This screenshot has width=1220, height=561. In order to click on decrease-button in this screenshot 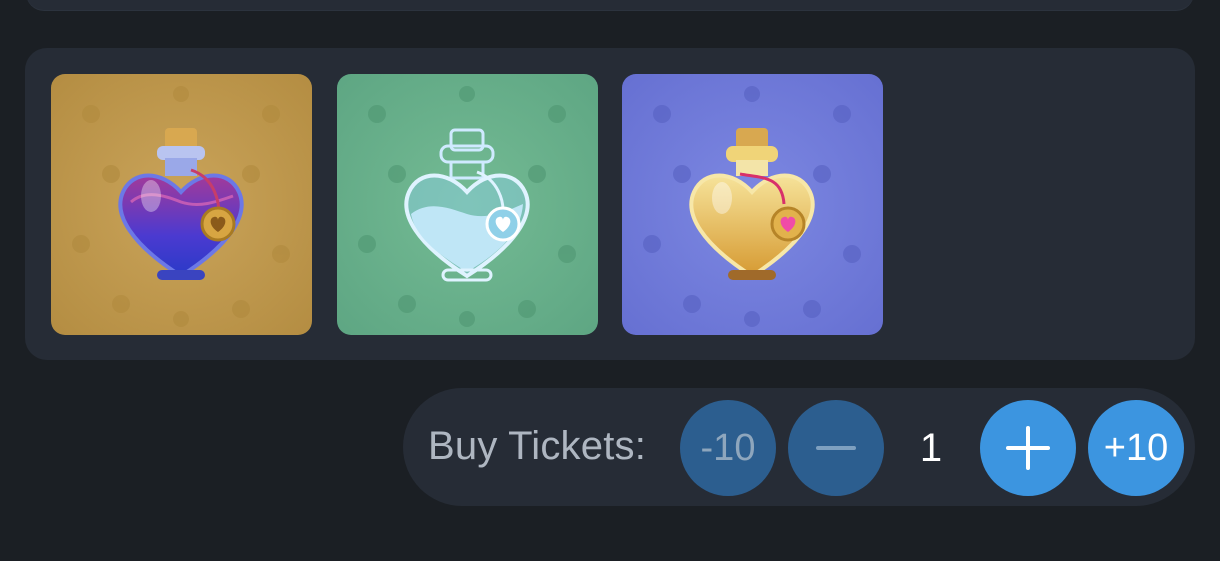, I will do `click(836, 448)`.